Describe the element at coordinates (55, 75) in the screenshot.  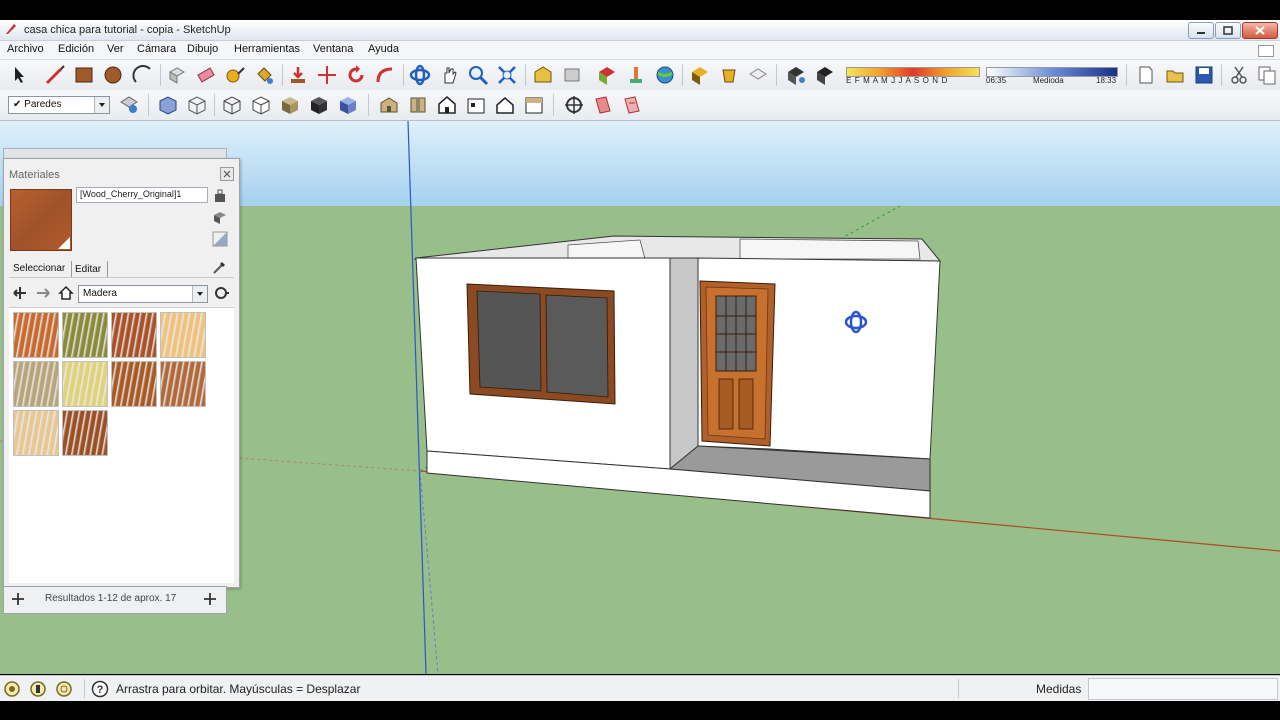
I see `line-tool-icon` at that location.